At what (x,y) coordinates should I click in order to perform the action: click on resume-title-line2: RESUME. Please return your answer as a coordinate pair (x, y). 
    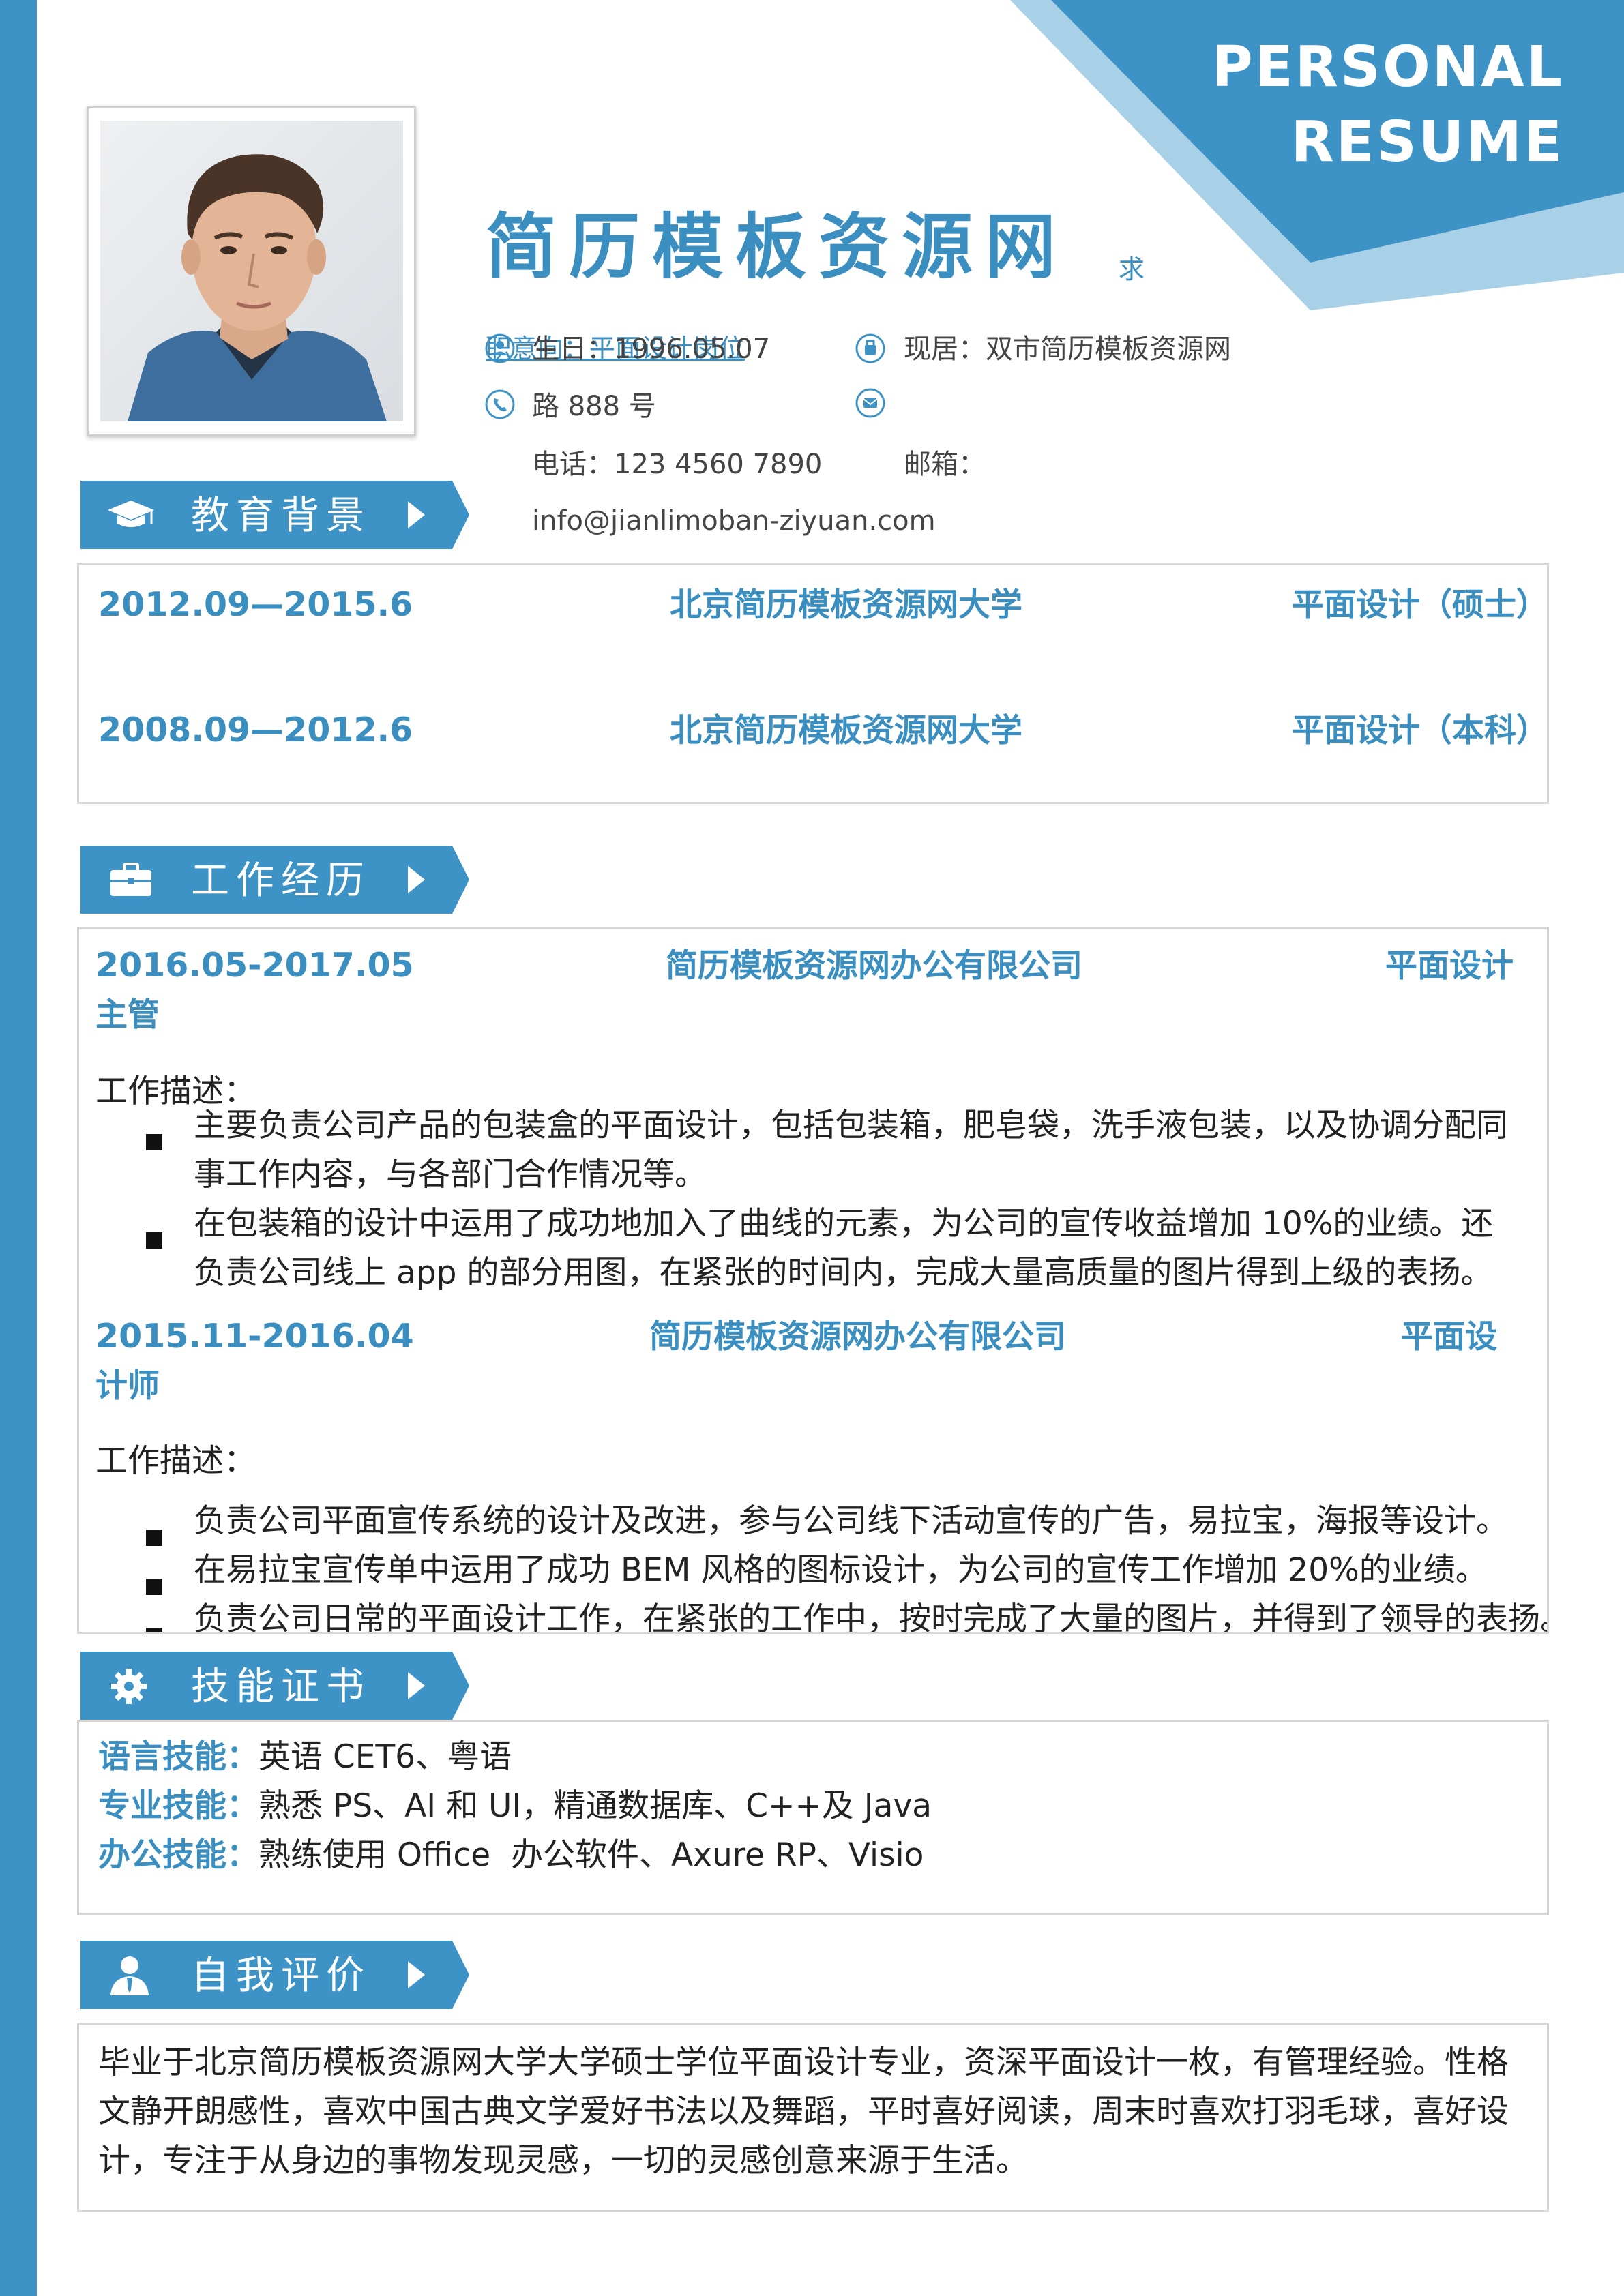
    Looking at the image, I should click on (1427, 142).